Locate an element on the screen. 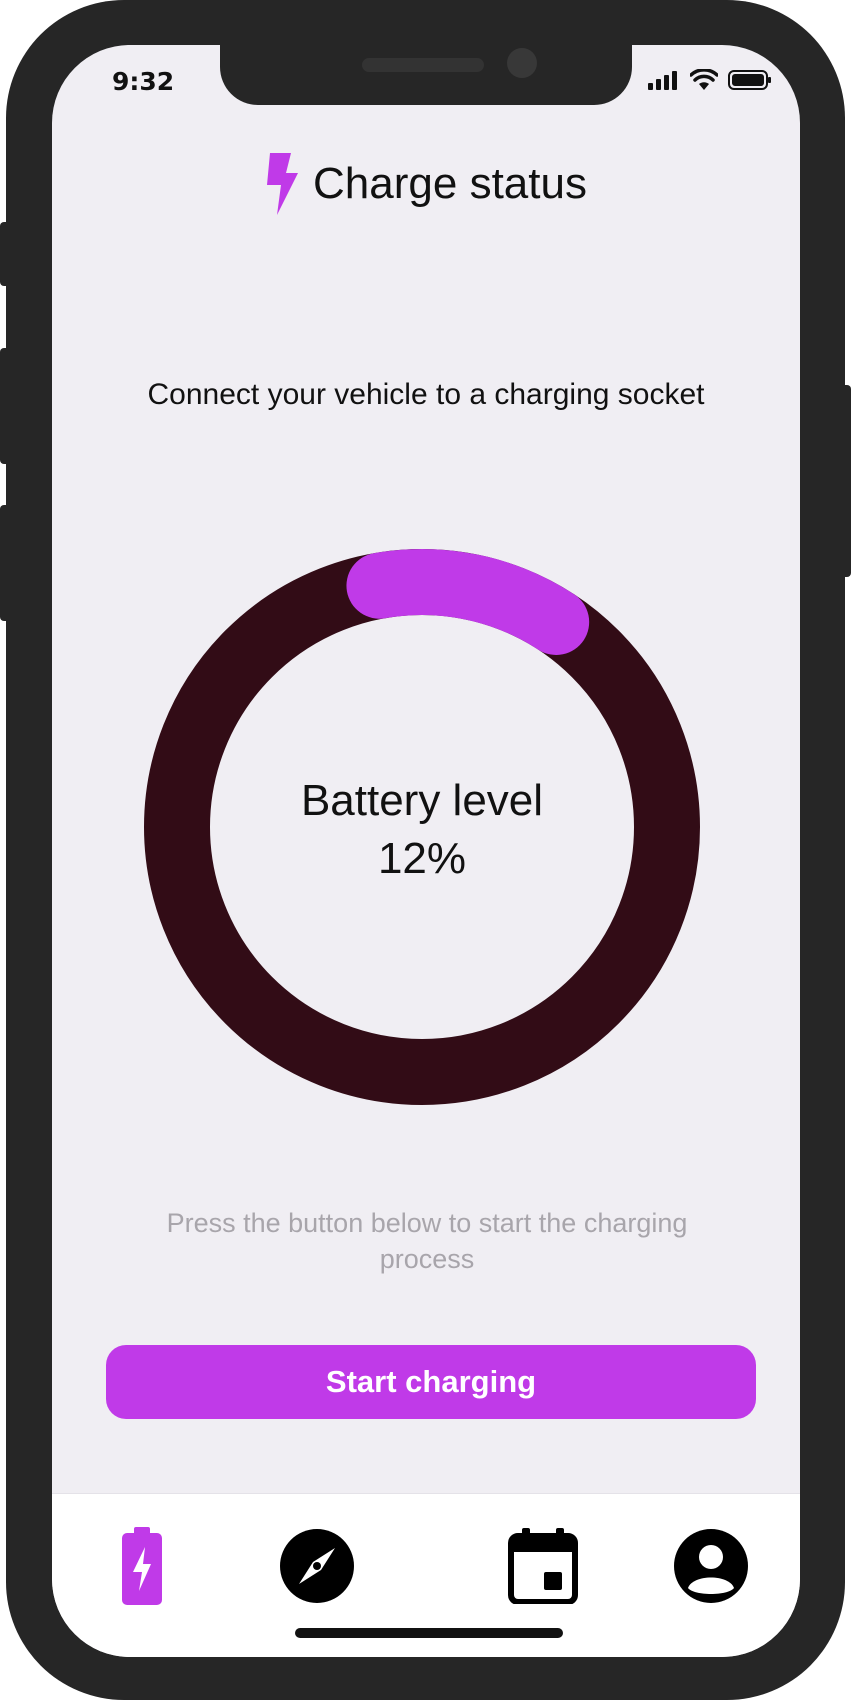 The height and width of the screenshot is (1700, 851). start-charging-button: Start charging is located at coordinates (431, 1382).